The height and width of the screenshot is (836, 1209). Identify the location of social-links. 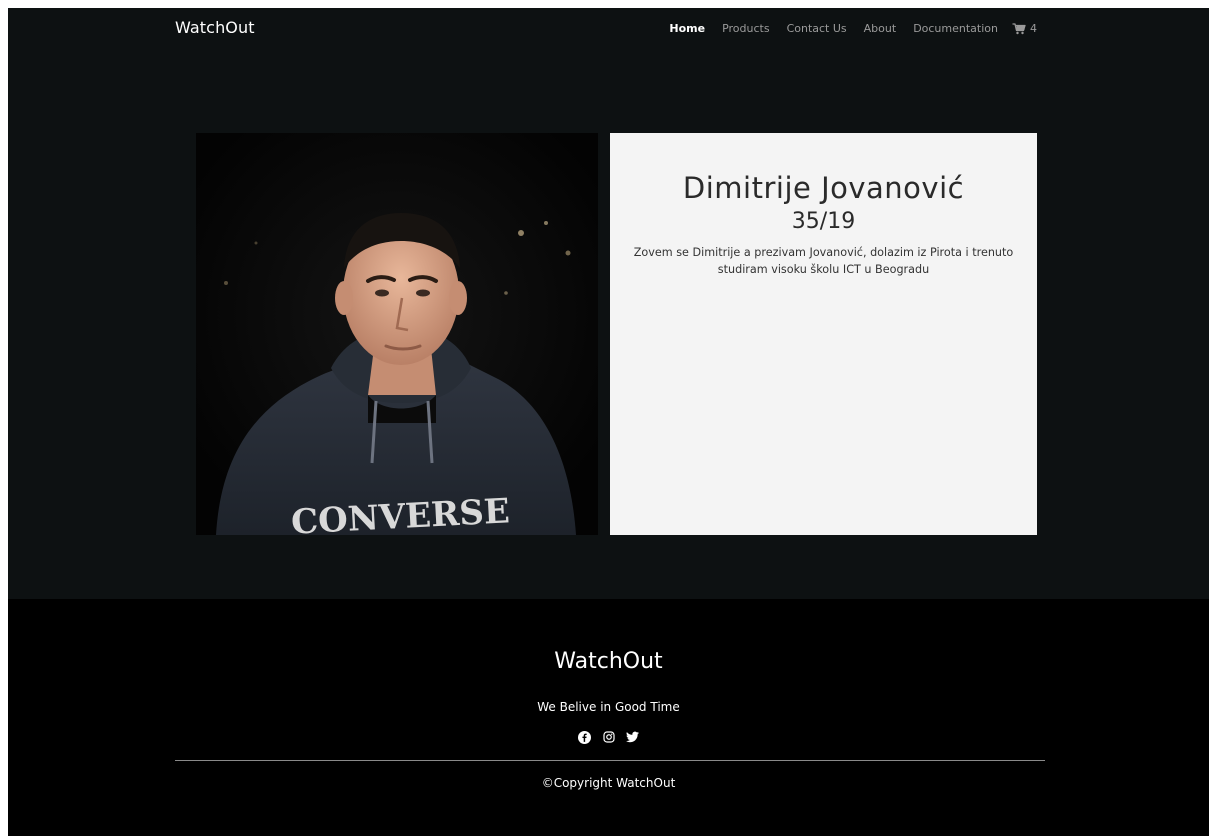
(608, 737).